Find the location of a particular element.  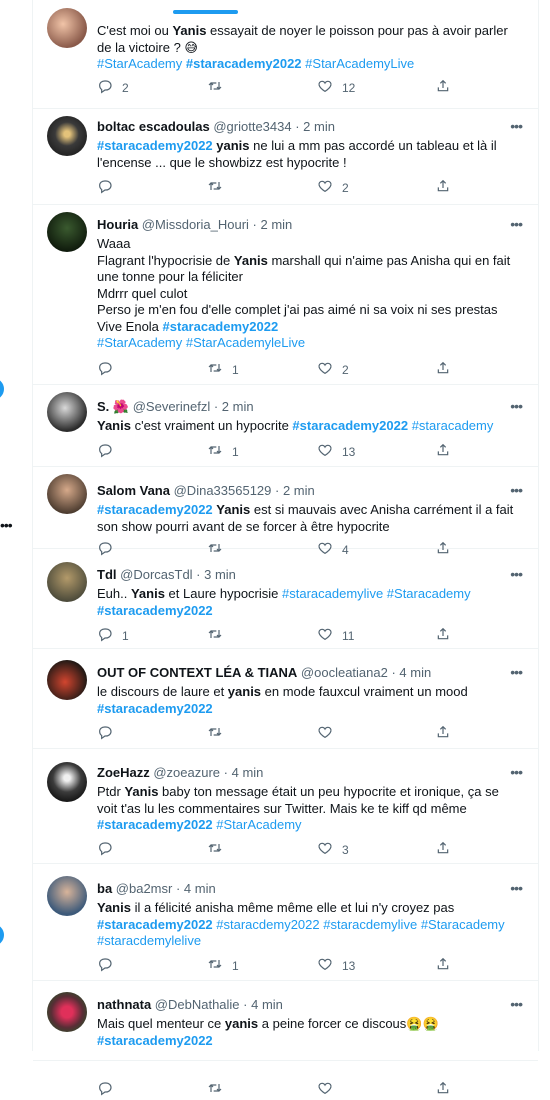

author-name: S. 🌺 is located at coordinates (113, 406).